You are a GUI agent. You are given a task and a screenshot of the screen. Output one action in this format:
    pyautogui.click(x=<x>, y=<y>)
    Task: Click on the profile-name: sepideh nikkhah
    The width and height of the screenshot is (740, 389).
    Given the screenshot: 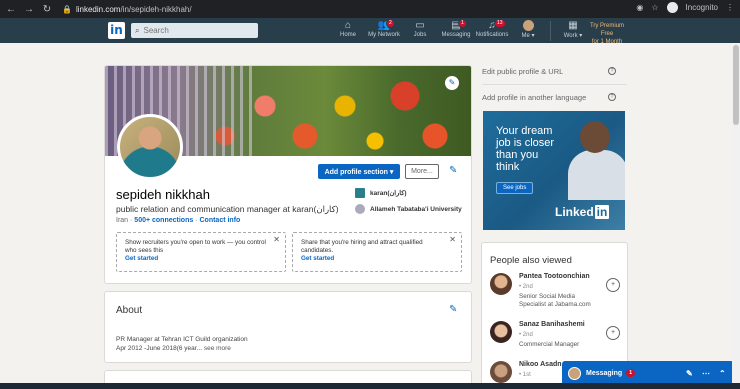 What is the action you would take?
    pyautogui.click(x=163, y=194)
    